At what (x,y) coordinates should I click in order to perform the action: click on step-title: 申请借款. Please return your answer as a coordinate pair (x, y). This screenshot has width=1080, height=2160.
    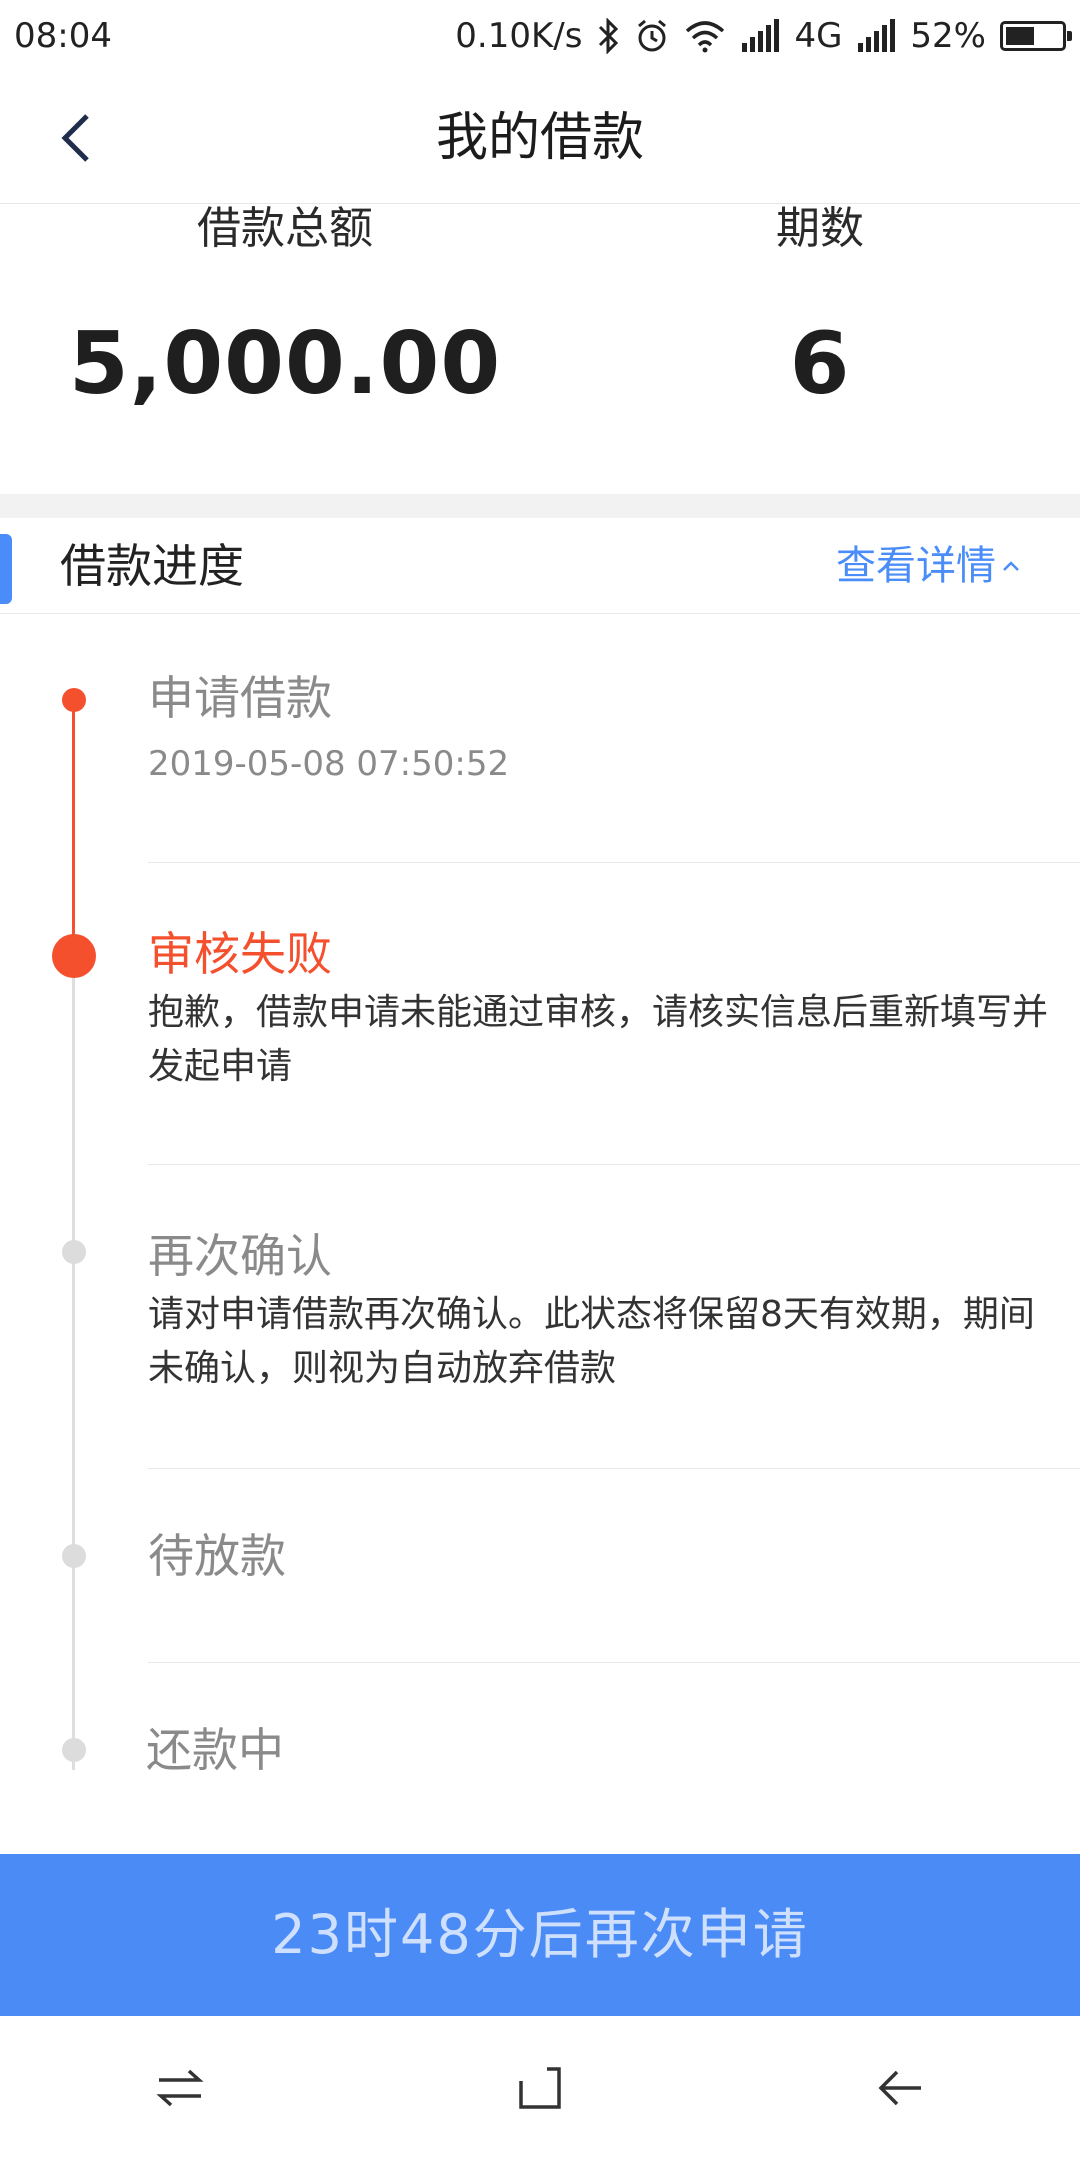
    Looking at the image, I should click on (240, 698).